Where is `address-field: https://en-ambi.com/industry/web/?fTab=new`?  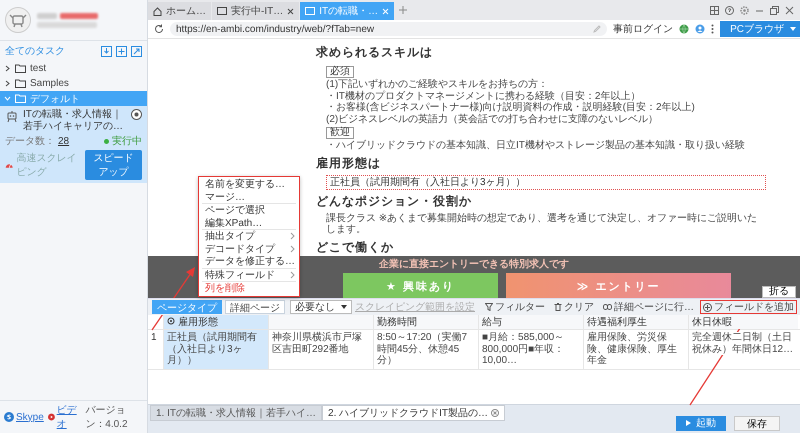 address-field: https://en-ambi.com/industry/web/?fTab=new is located at coordinates (389, 29).